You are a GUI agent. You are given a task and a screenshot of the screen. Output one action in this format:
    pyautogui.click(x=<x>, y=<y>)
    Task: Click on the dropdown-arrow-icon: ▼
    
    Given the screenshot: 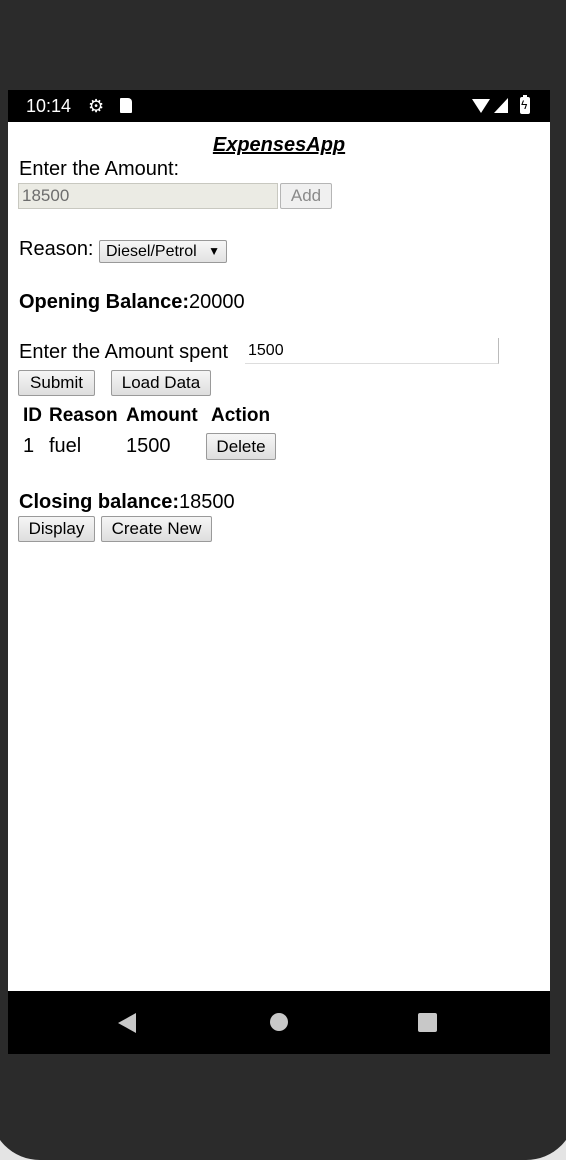 What is the action you would take?
    pyautogui.click(x=214, y=251)
    